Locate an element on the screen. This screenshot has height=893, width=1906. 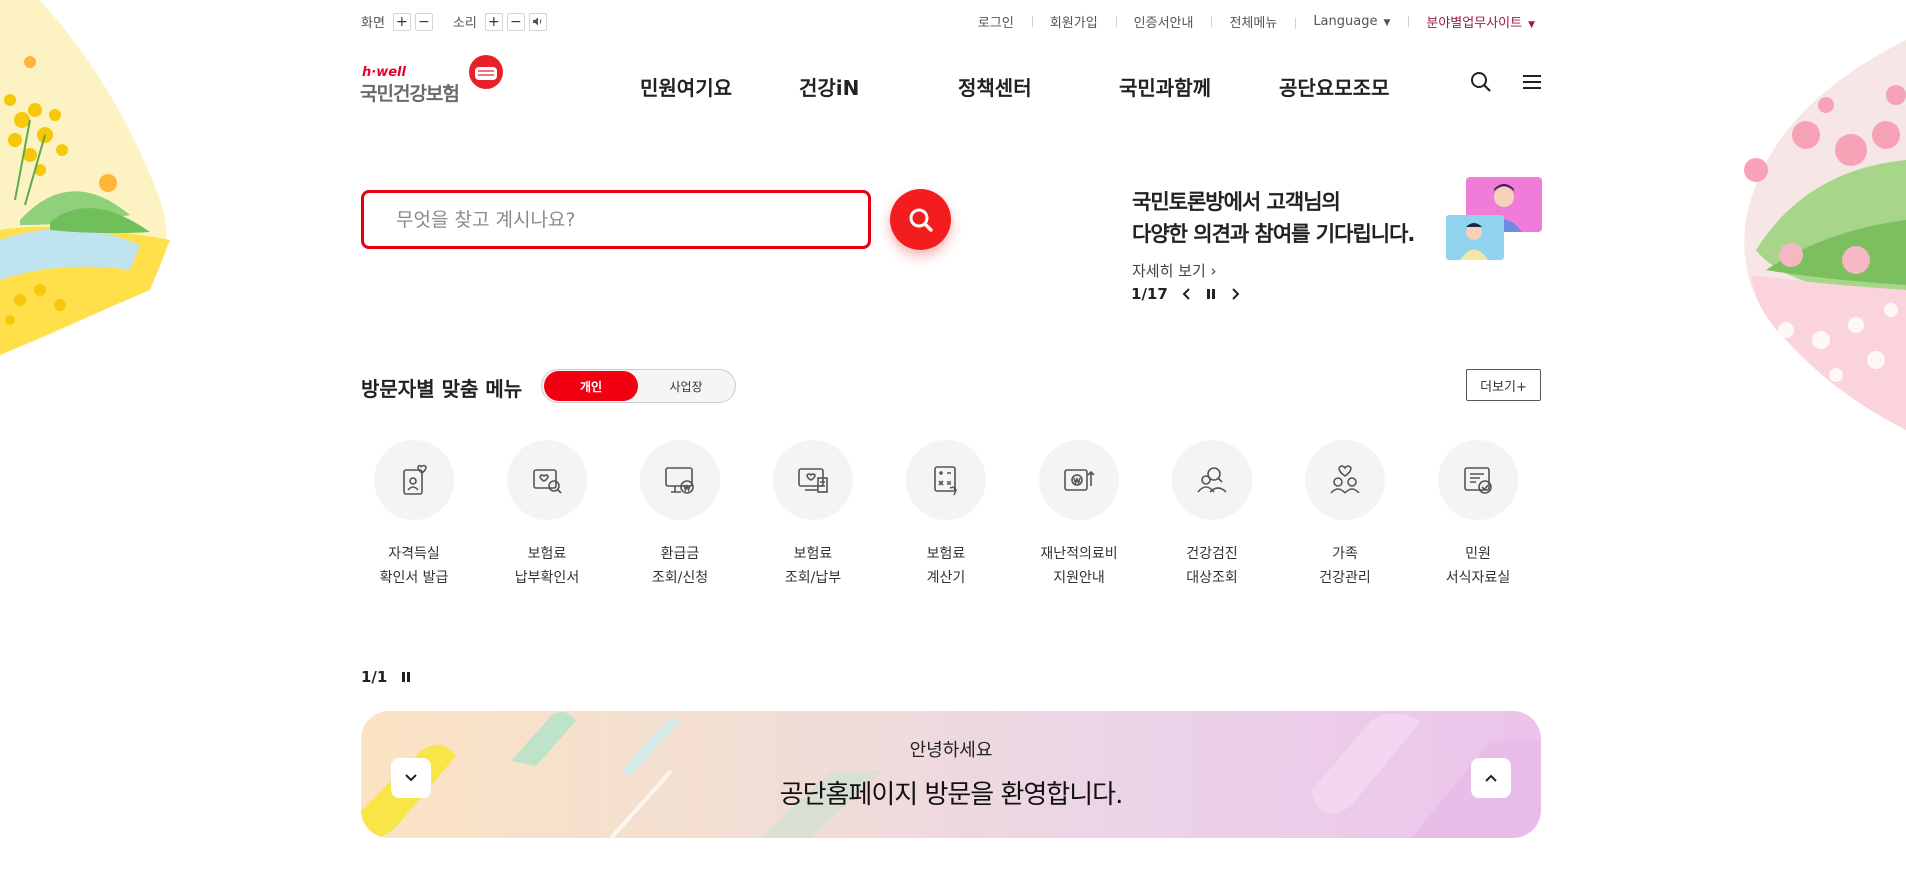
sound-down-button: − is located at coordinates (515, 21).